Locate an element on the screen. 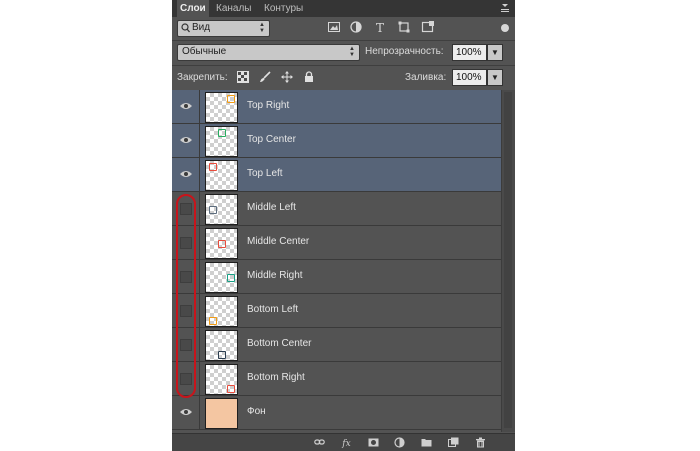 Image resolution: width=700 pixels, height=451 pixels. layer-row: Top Left is located at coordinates (337, 175).